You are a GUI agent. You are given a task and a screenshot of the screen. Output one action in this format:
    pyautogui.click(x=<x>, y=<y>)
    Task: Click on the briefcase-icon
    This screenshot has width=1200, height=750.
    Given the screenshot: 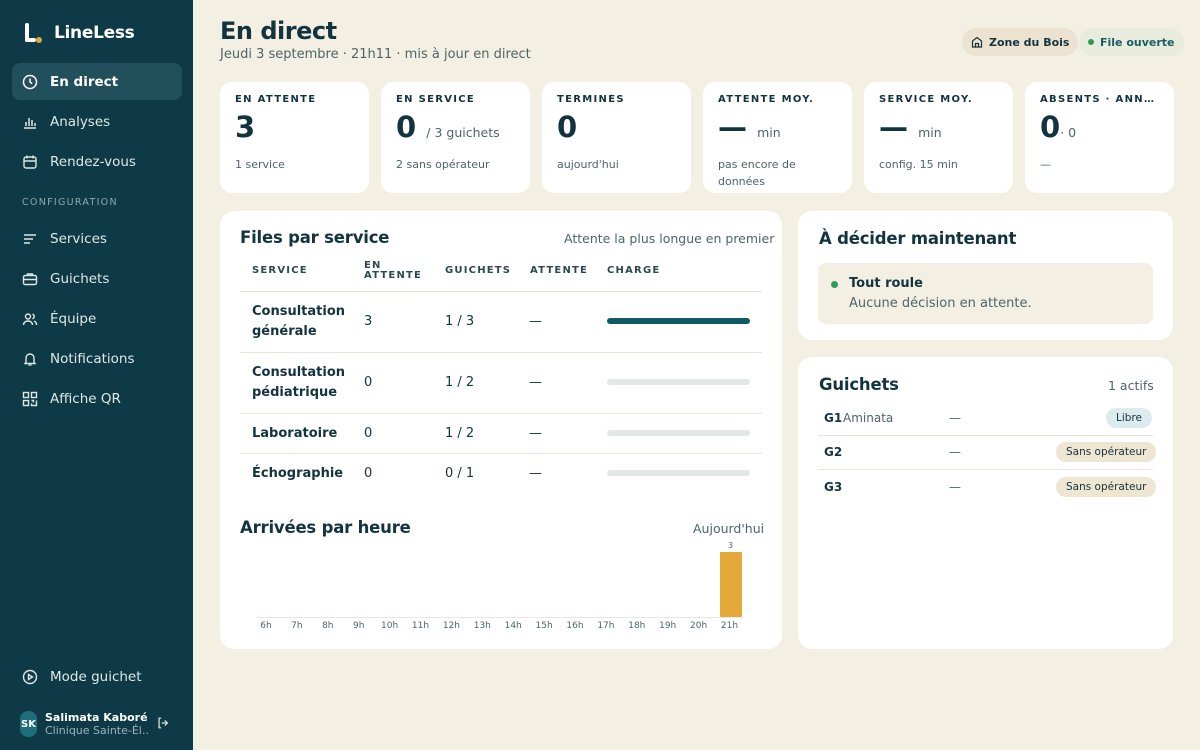 What is the action you would take?
    pyautogui.click(x=30, y=278)
    